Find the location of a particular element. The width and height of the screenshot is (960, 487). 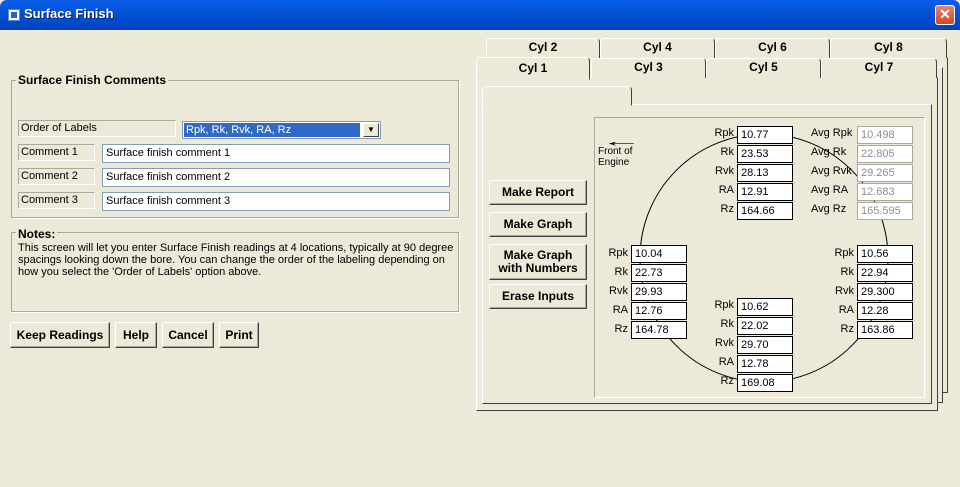

tab-cyl-1: Cyl 1 is located at coordinates (533, 68).